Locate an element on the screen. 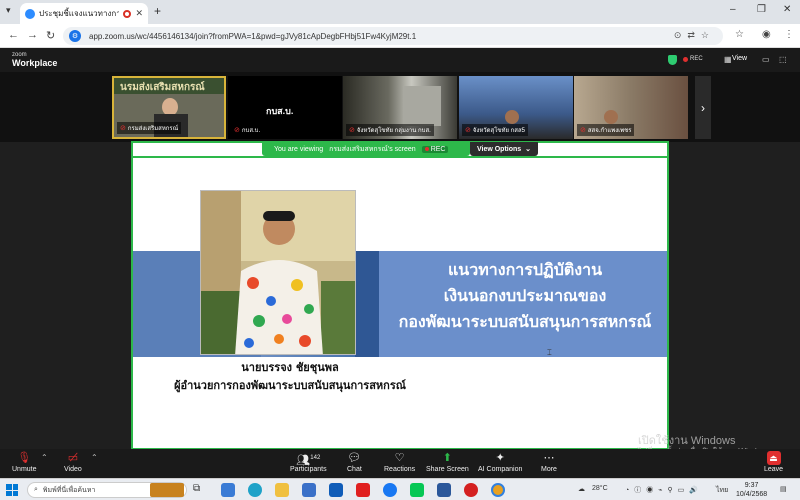  maximize-icon: ❐ is located at coordinates (761, 9).